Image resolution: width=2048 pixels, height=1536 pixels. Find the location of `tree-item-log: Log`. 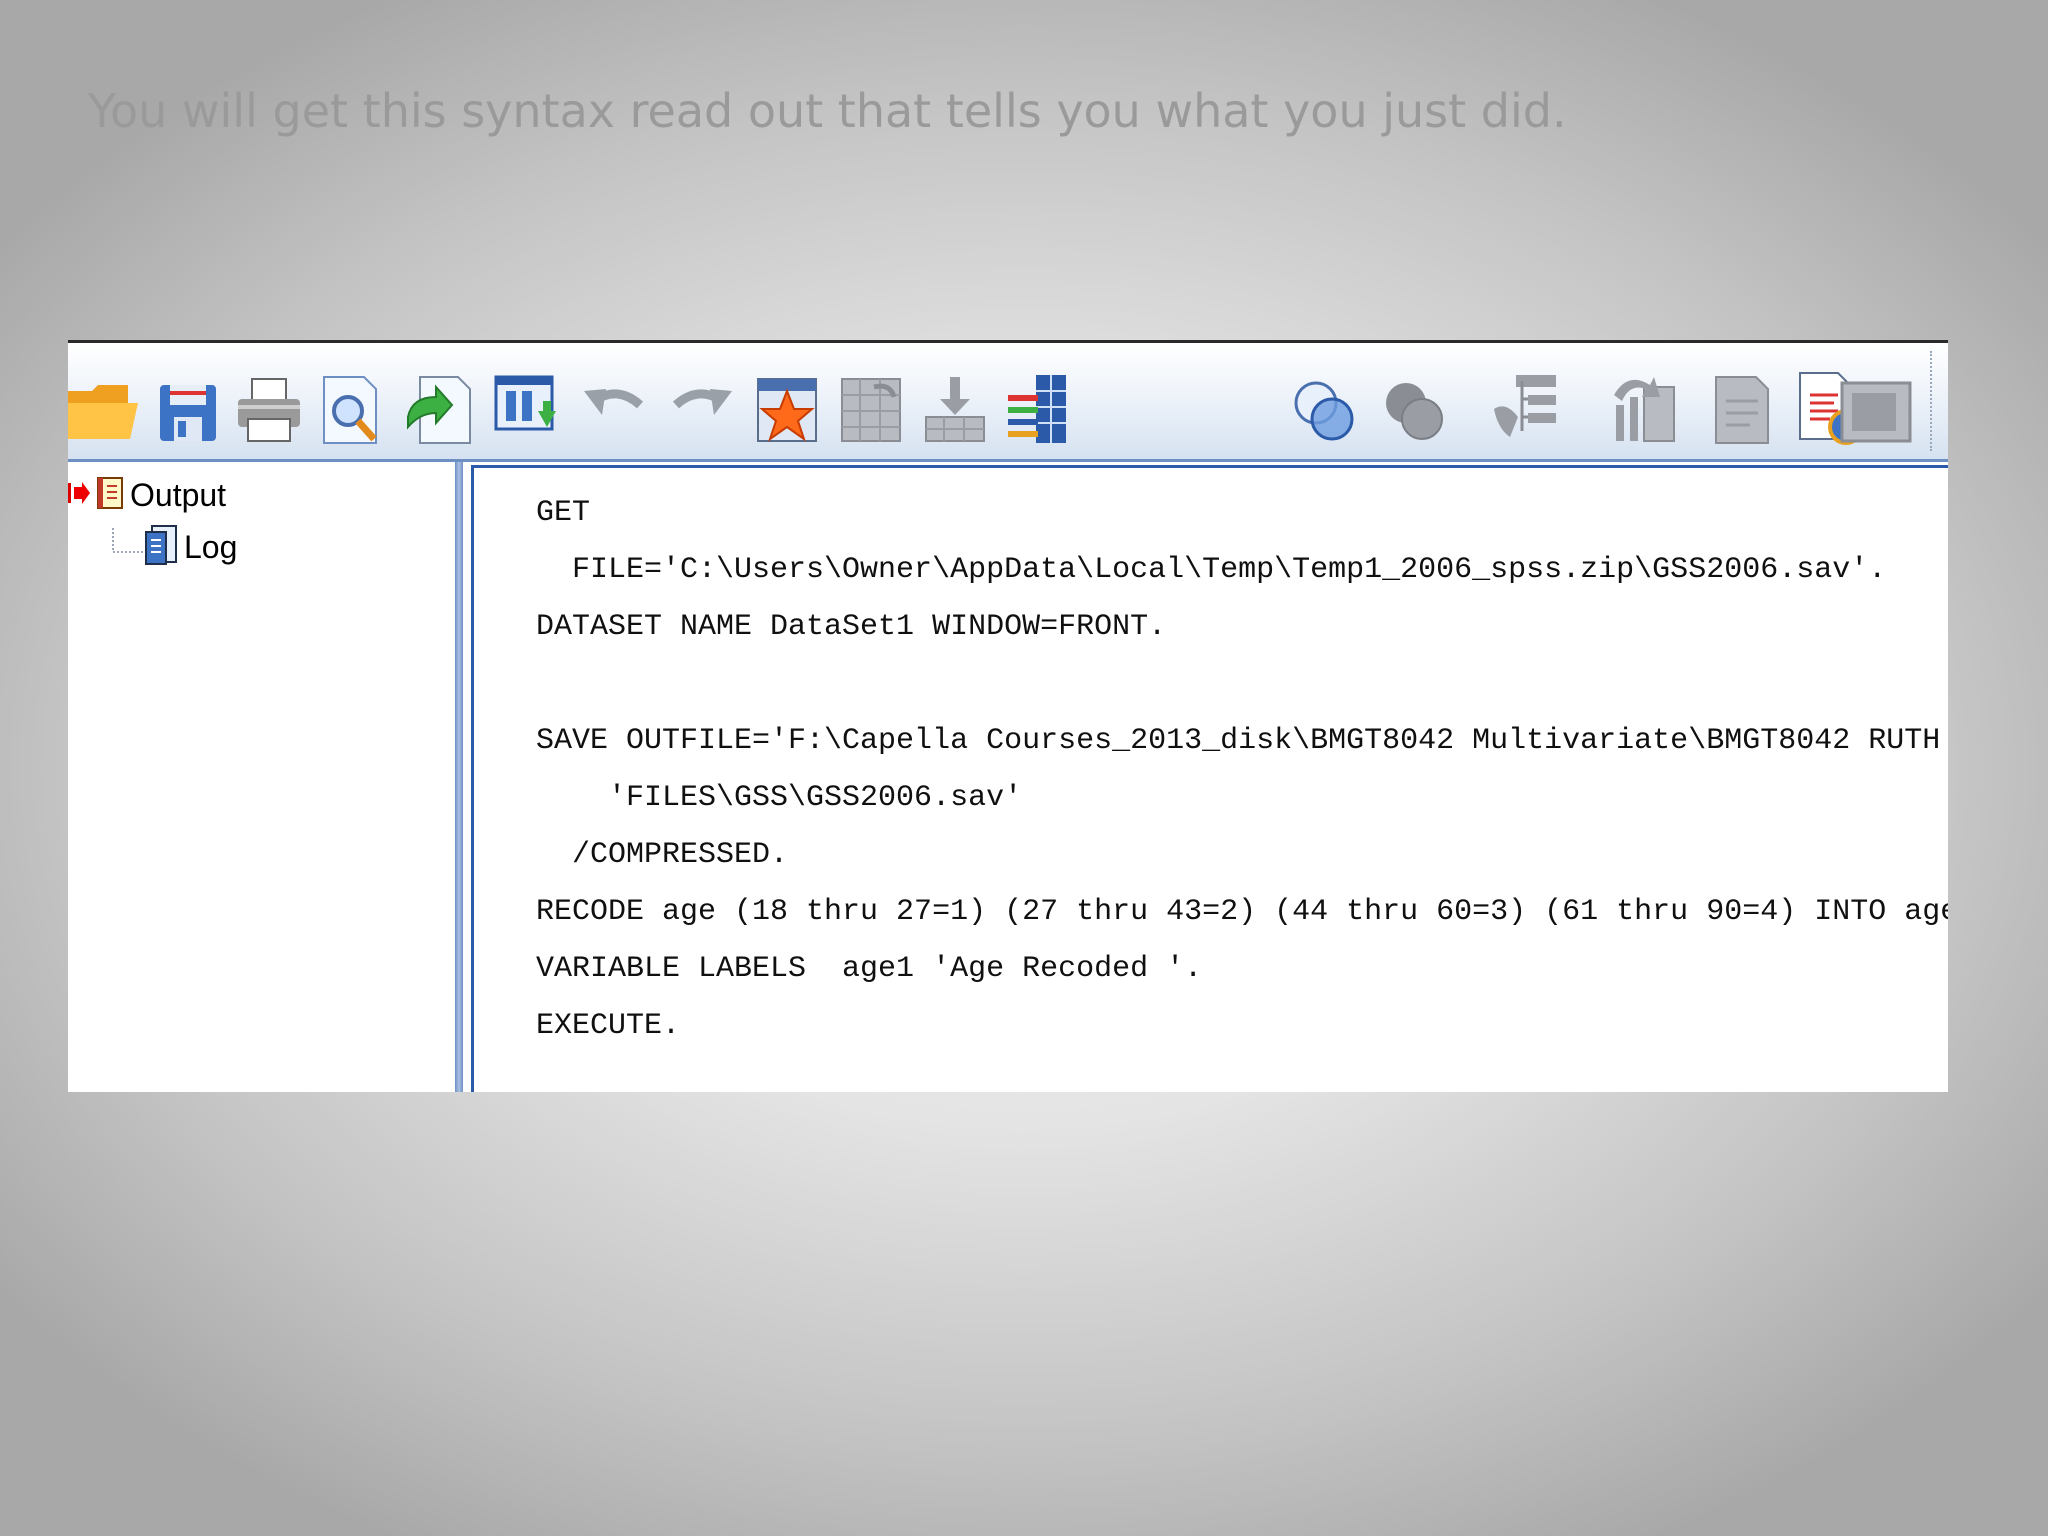

tree-item-log: Log is located at coordinates (173, 547).